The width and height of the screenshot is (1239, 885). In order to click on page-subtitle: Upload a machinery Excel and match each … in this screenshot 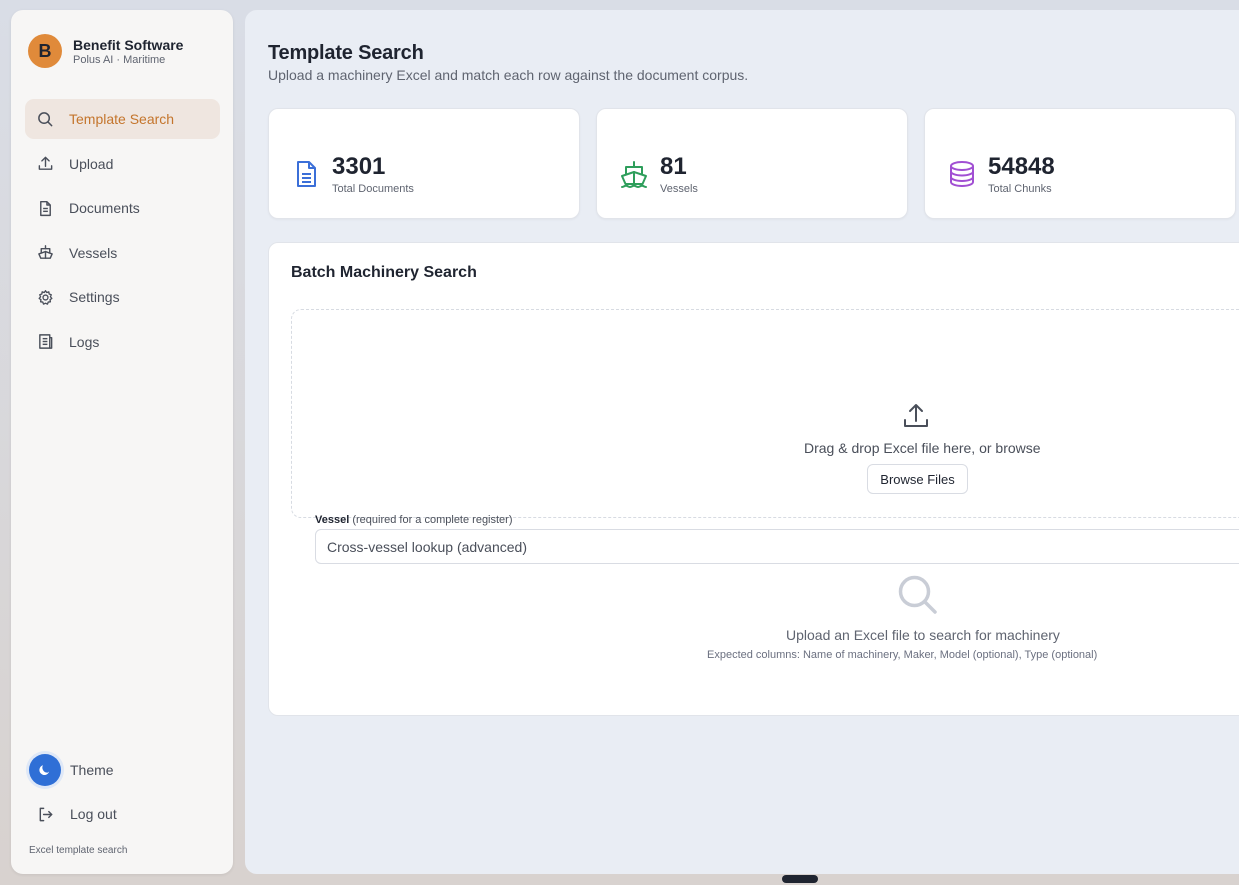, I will do `click(508, 75)`.